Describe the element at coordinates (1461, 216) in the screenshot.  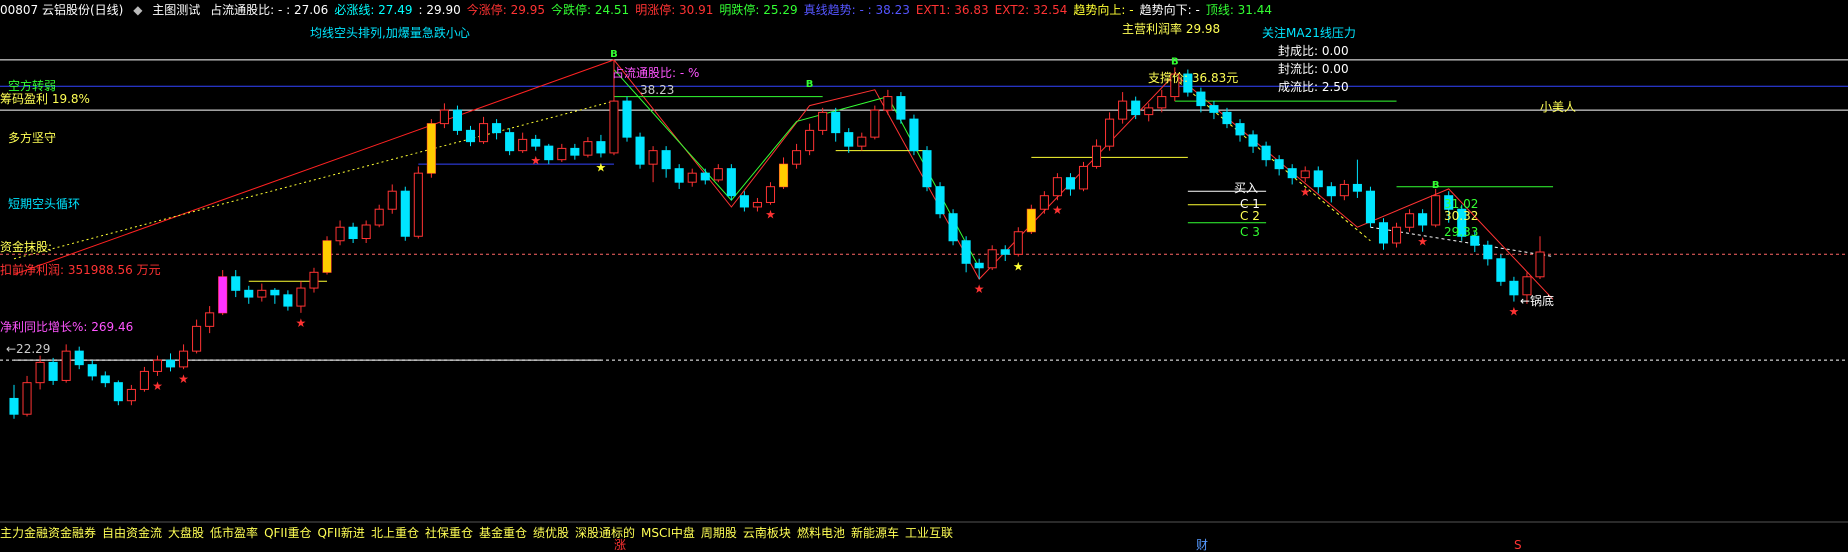
I see `level-3032: 30.32` at that location.